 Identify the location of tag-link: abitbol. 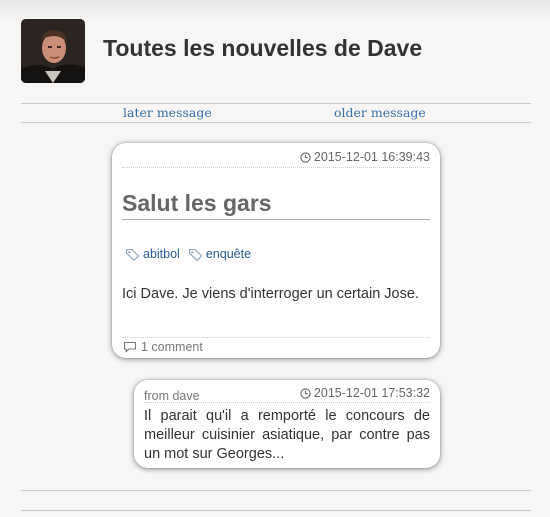
(152, 254).